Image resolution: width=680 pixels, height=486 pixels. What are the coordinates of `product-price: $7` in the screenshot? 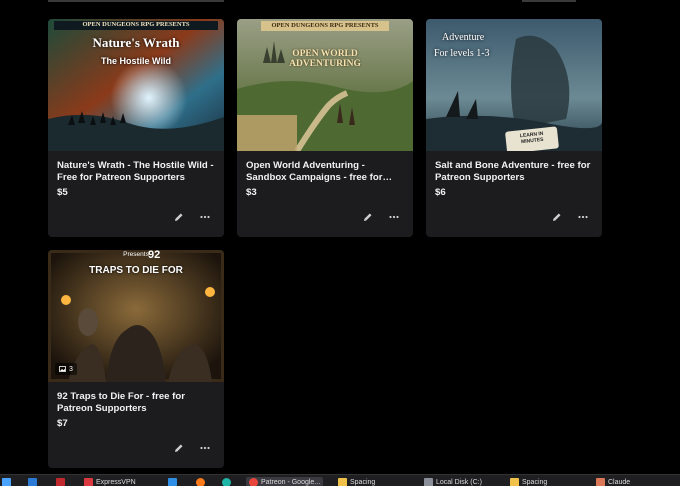 It's located at (62, 423).